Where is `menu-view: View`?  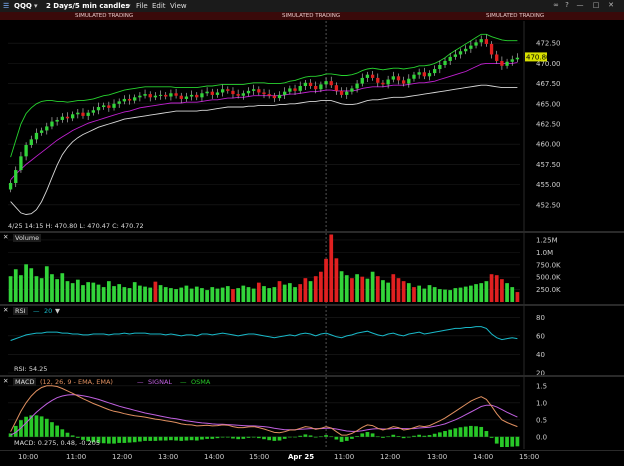 menu-view: View is located at coordinates (178, 6).